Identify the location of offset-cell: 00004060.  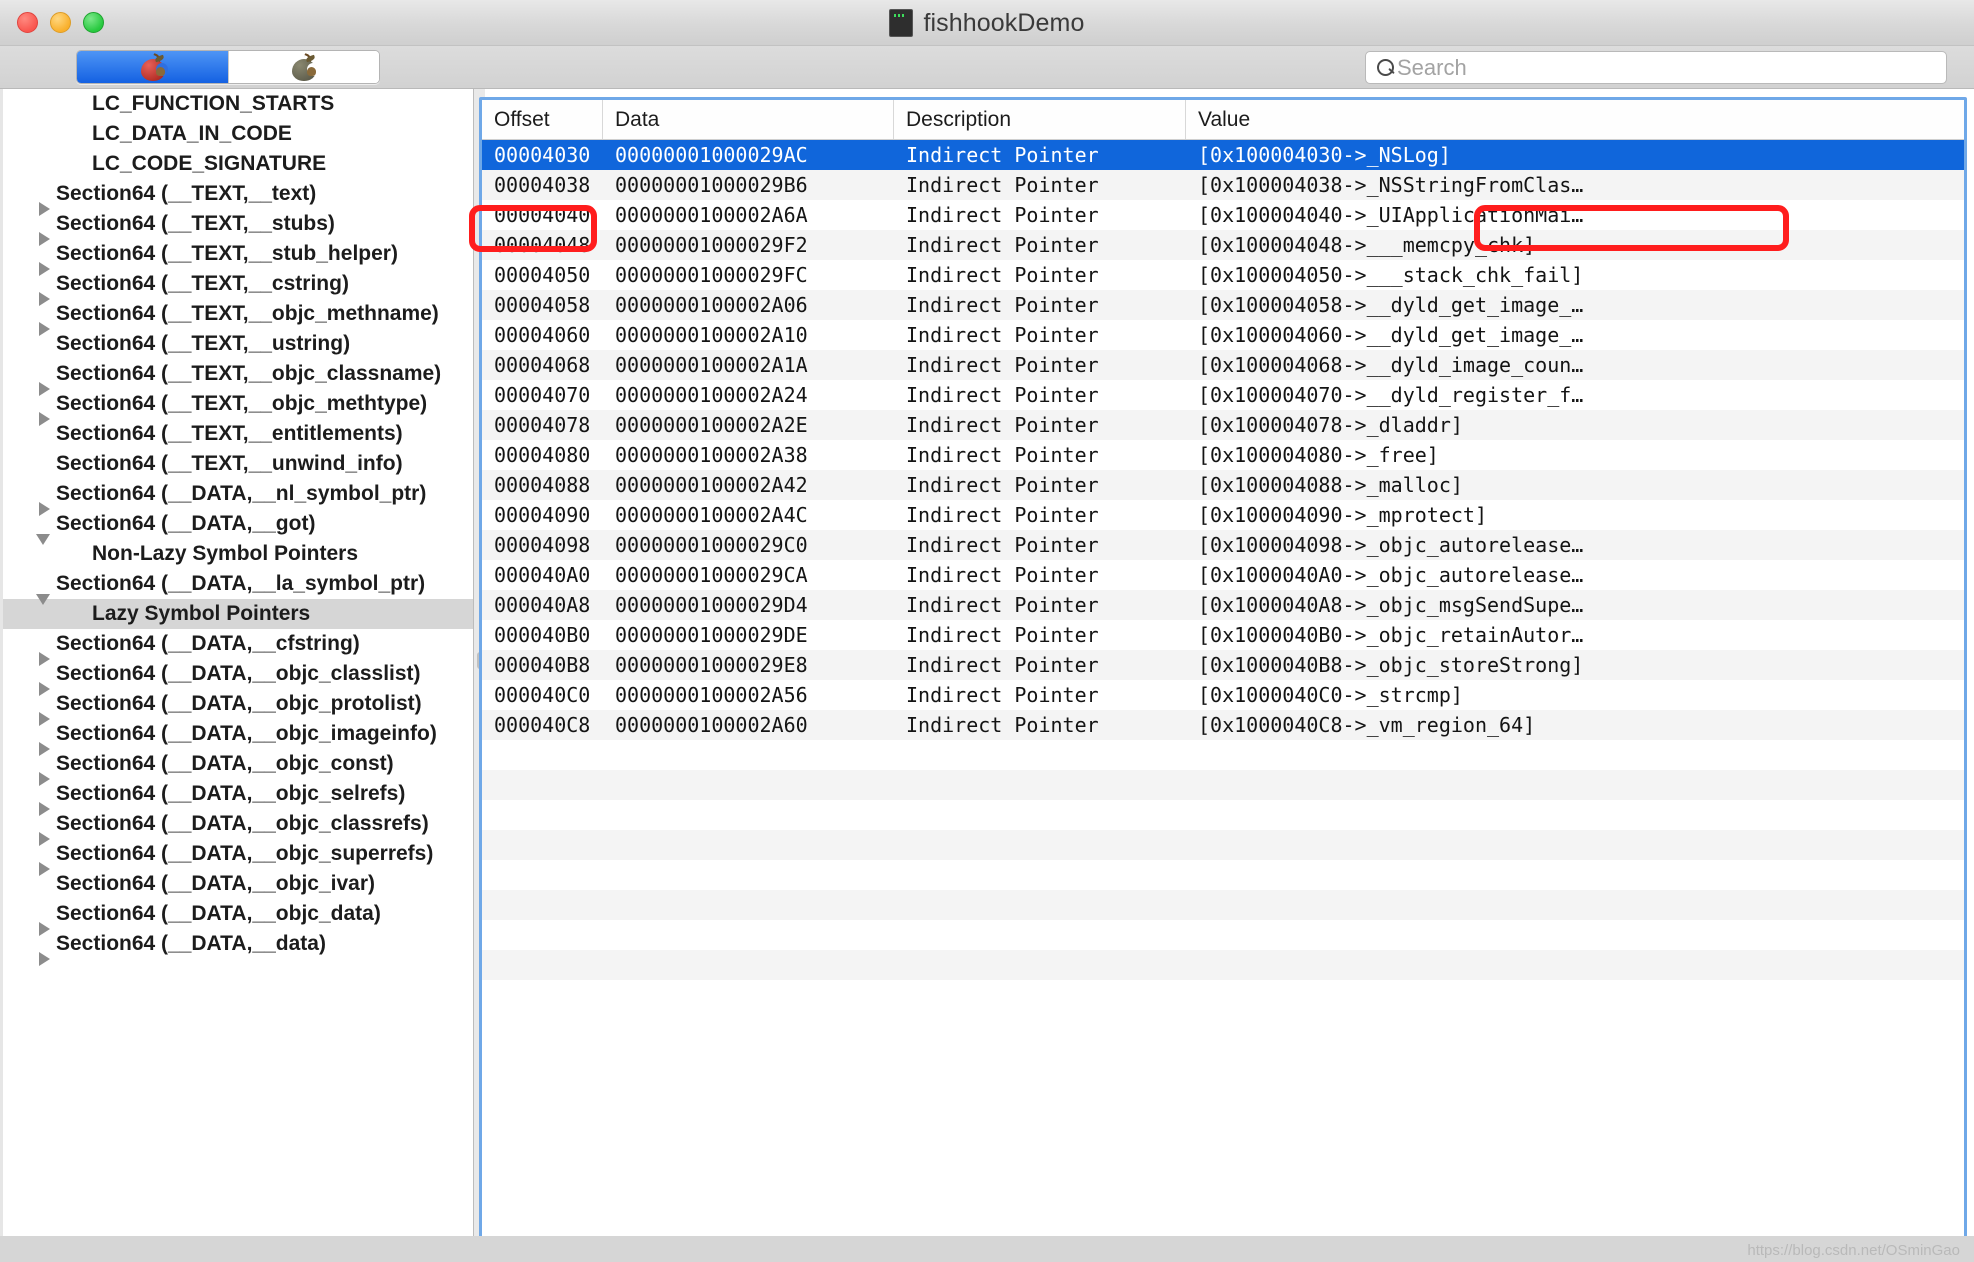
(542, 335).